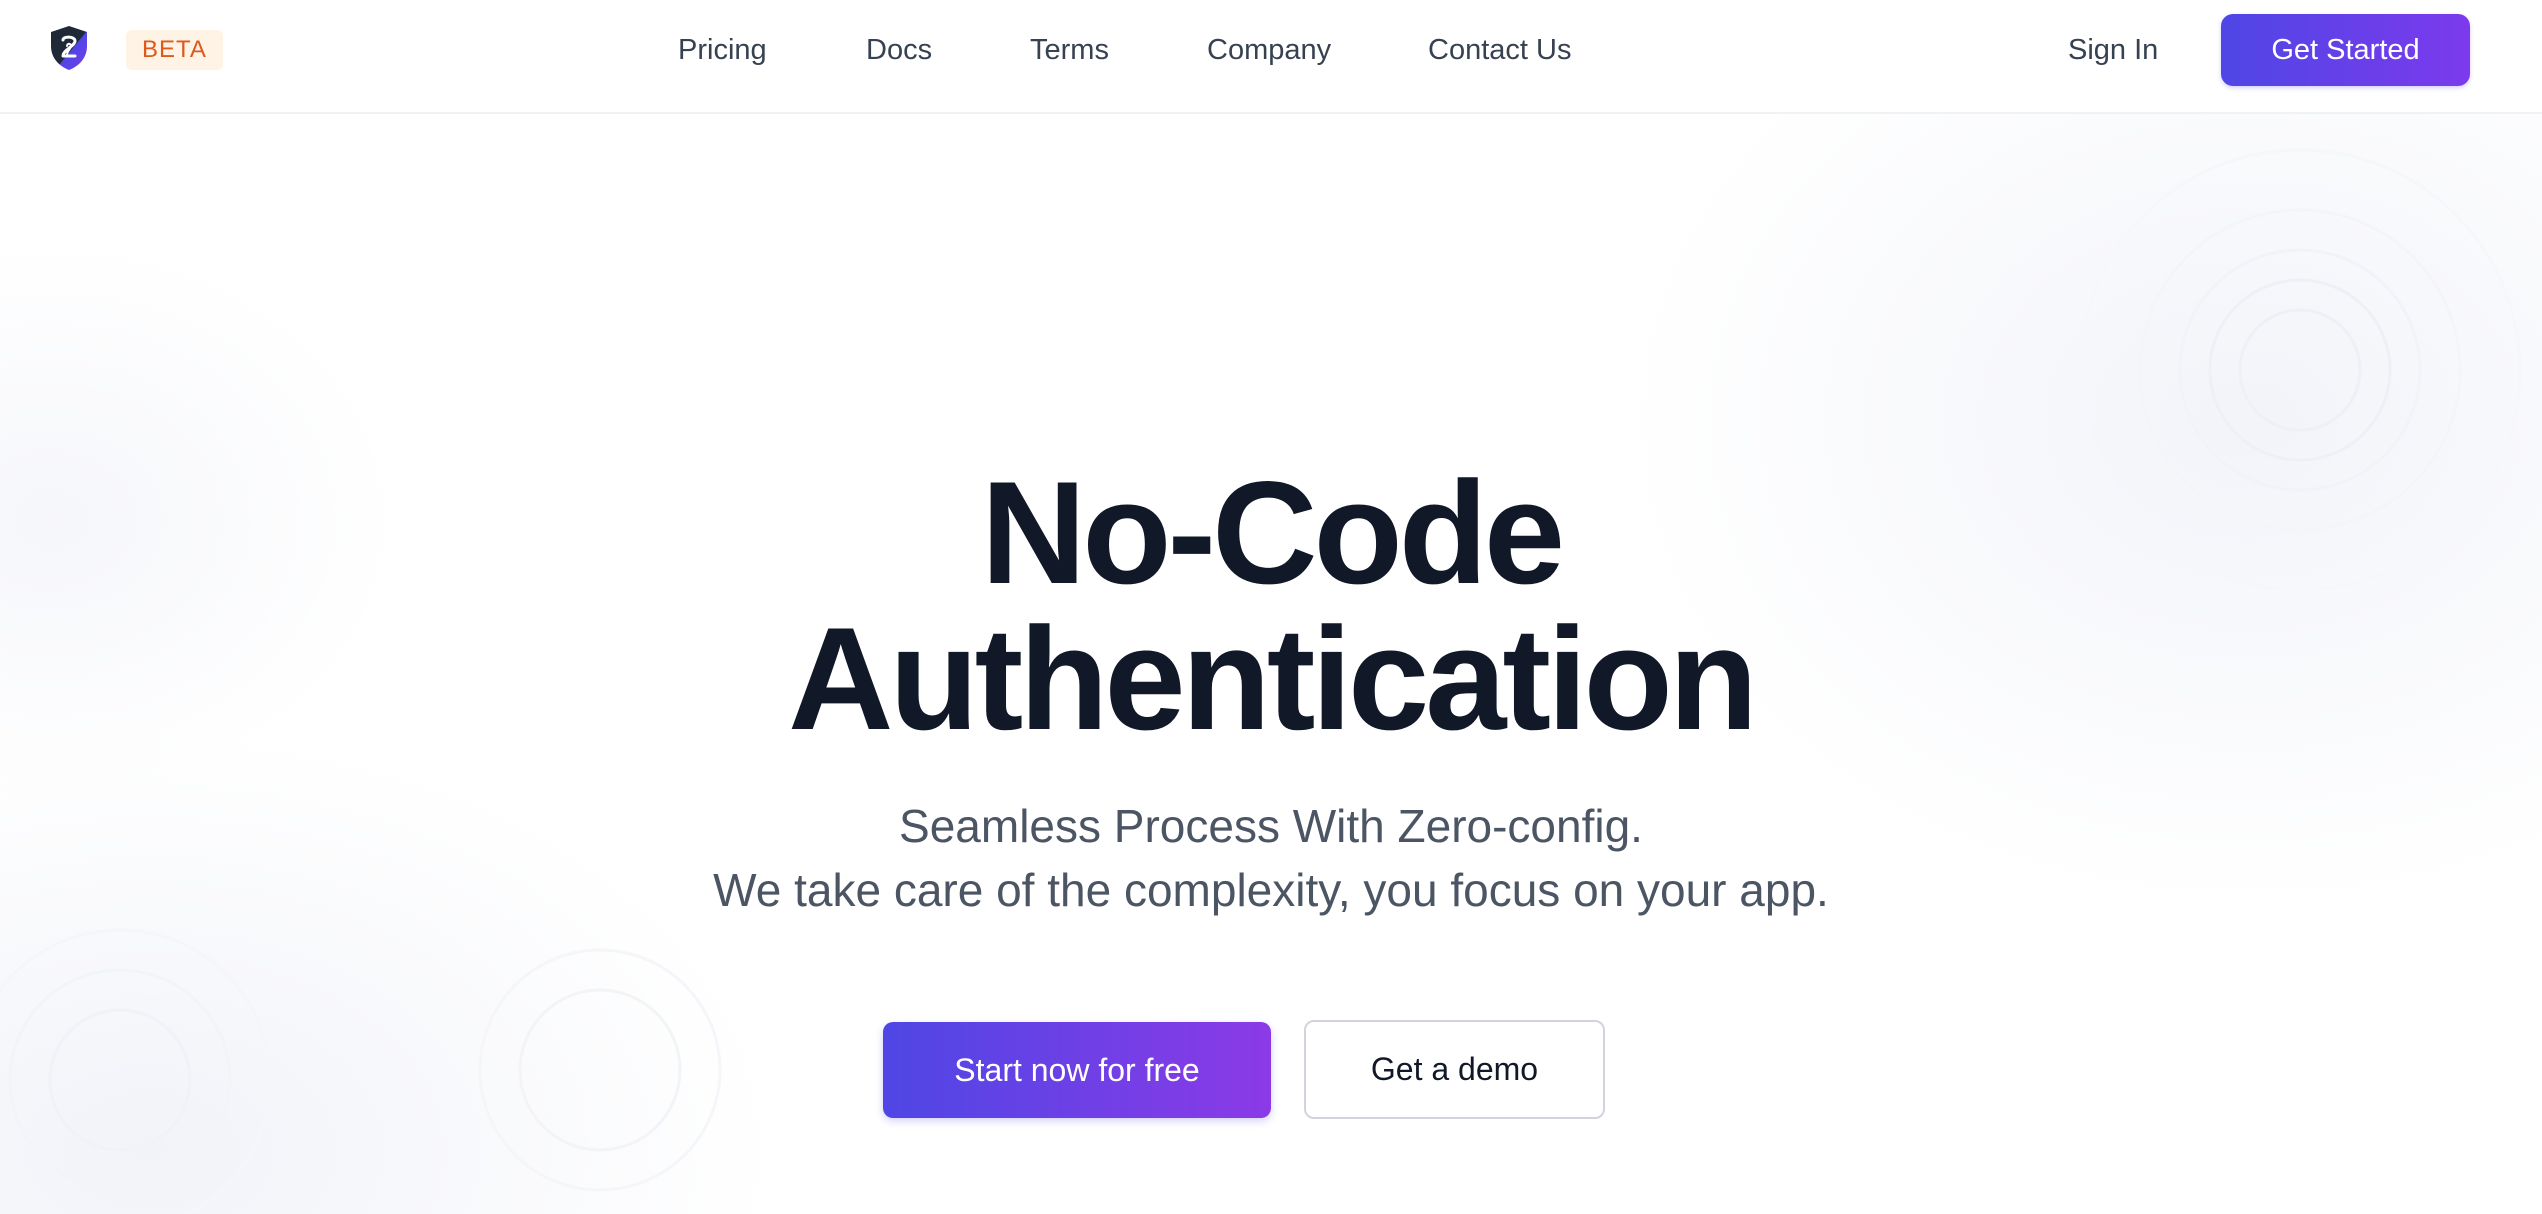  I want to click on hero-subtitle-line-1: Seamless Process With Zero-config., so click(1271, 826).